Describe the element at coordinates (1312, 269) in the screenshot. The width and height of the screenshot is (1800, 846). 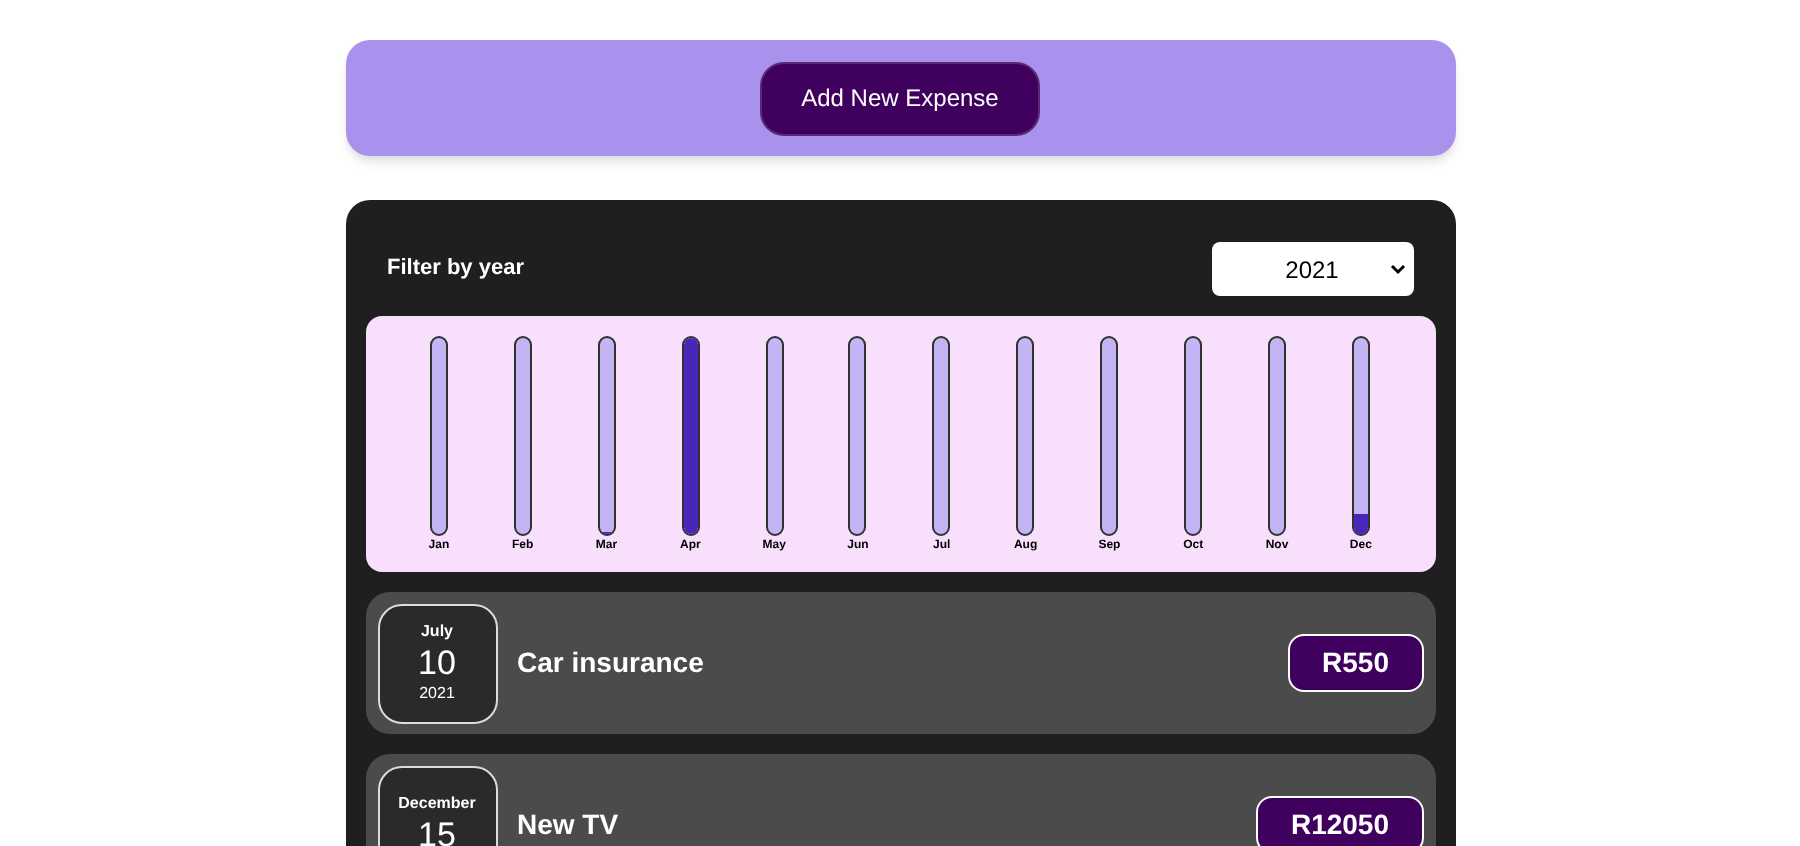
I see `year-select: 2021` at that location.